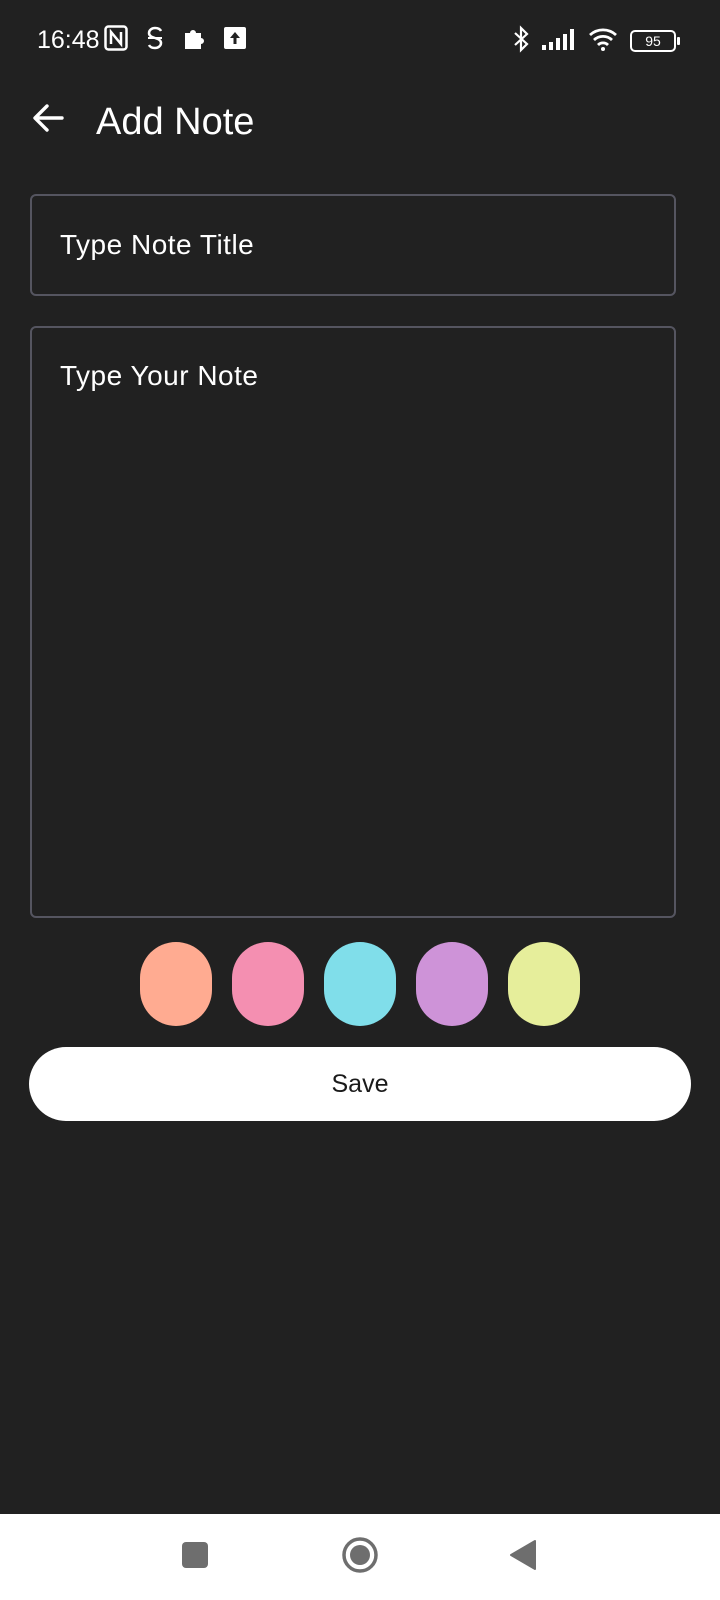 The width and height of the screenshot is (720, 1600). What do you see at coordinates (175, 40) in the screenshot?
I see `status-notification-icons` at bounding box center [175, 40].